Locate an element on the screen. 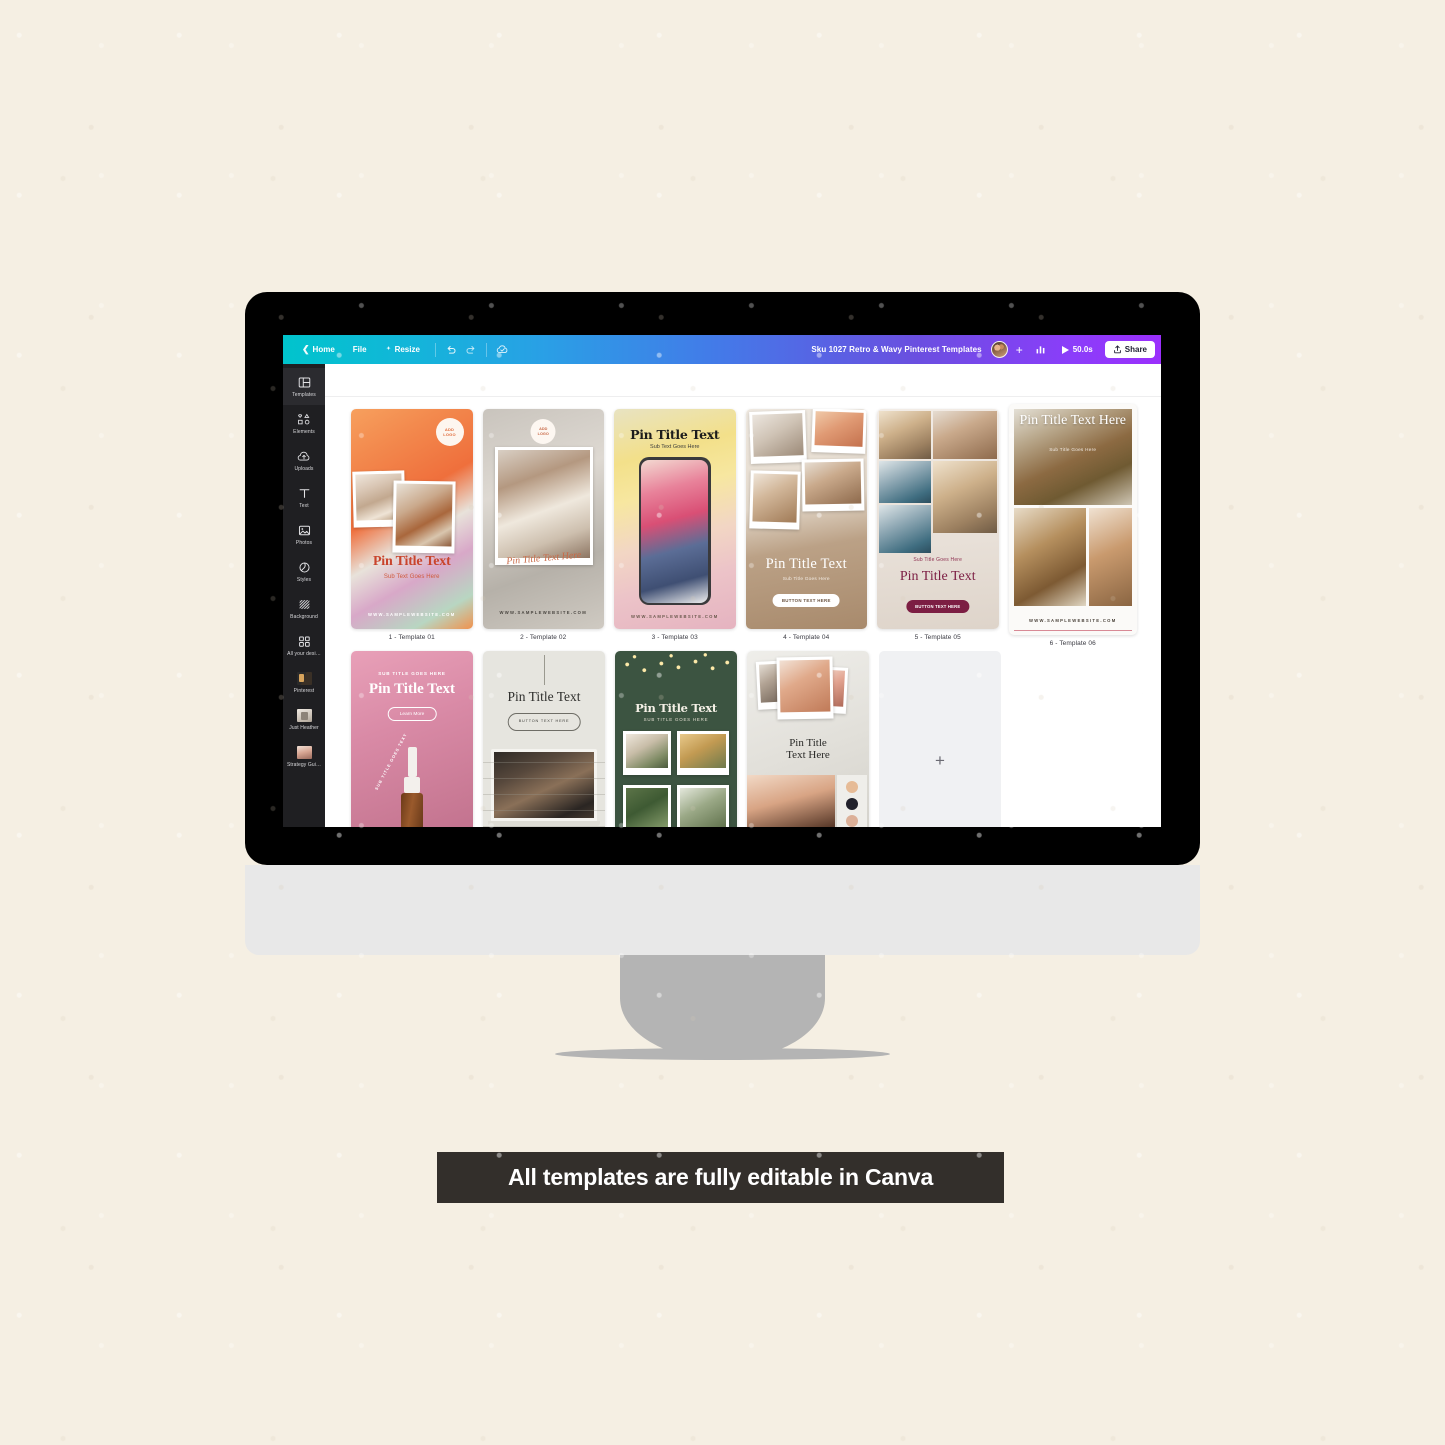 The image size is (1445, 1445). bar-chart-icon is located at coordinates (1040, 350).